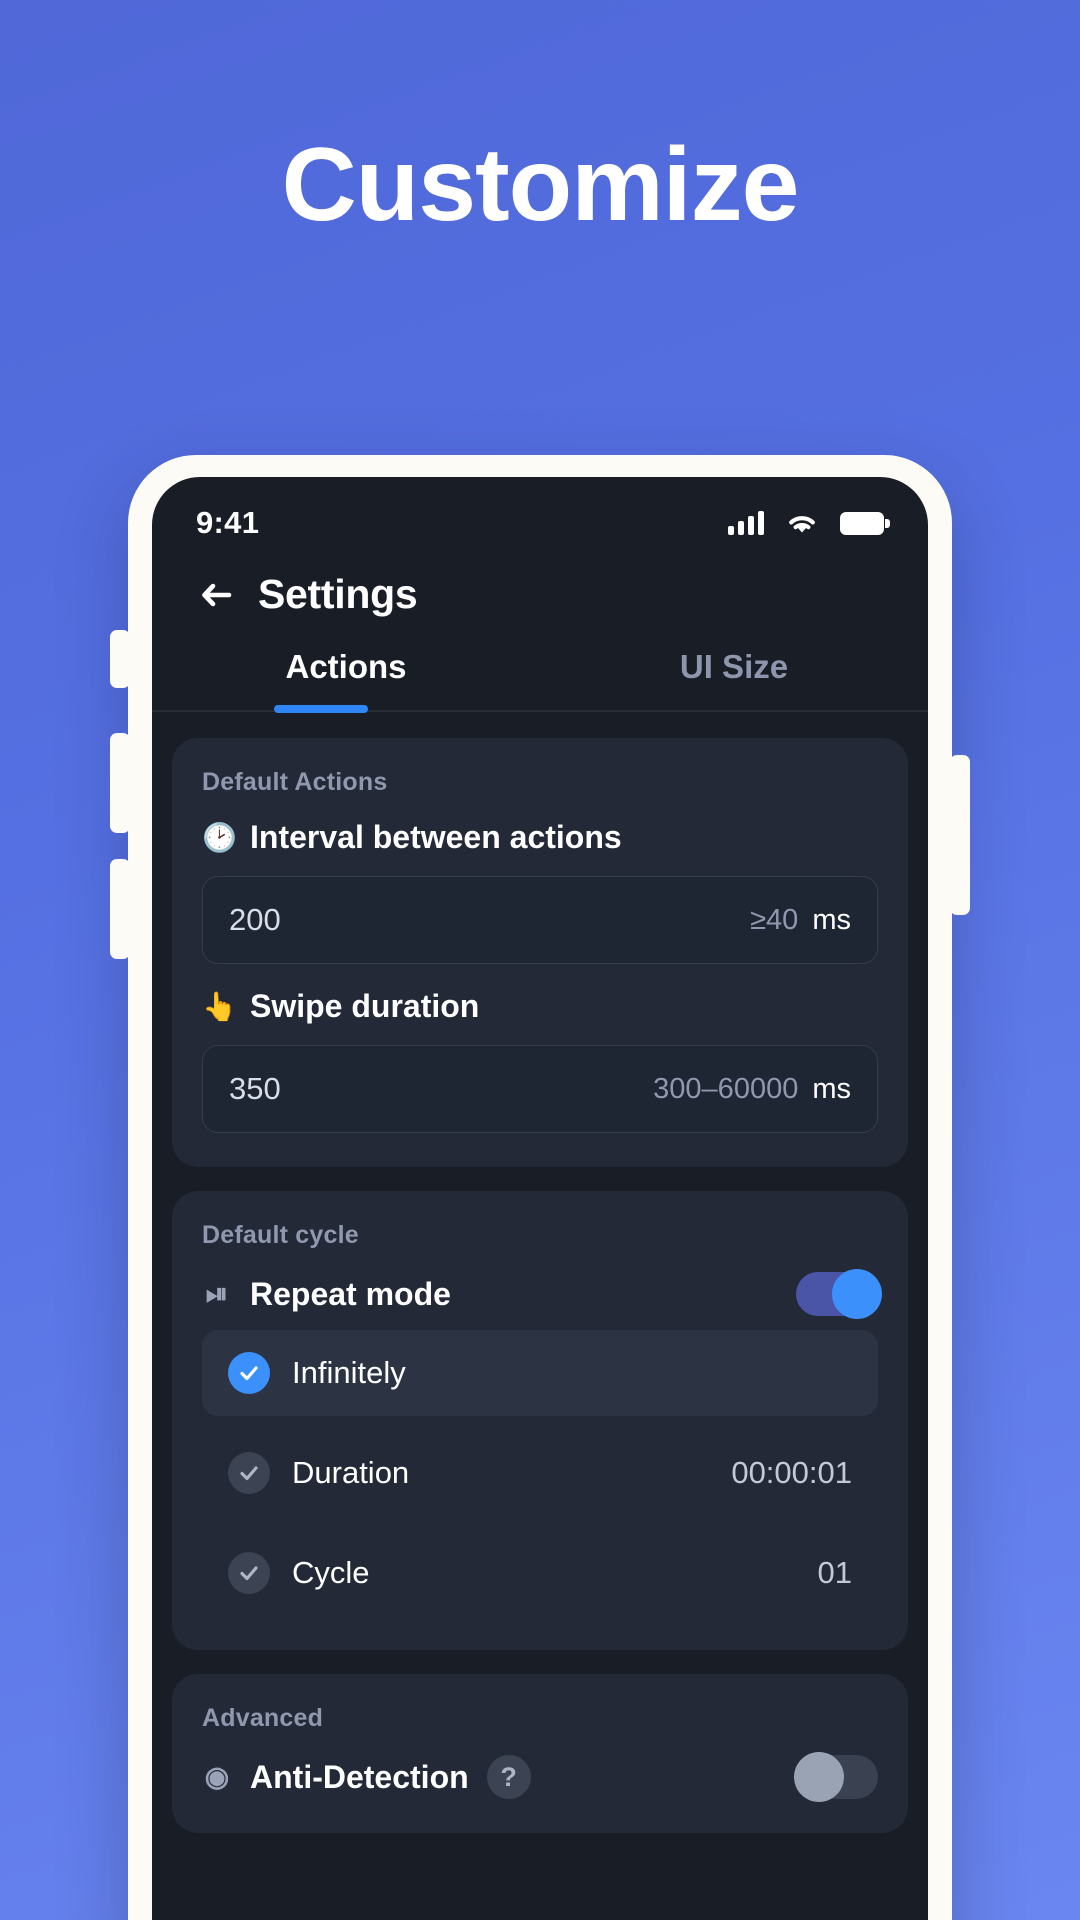  Describe the element at coordinates (295, 782) in the screenshot. I see `card-label-default-actions: Default Actions` at that location.